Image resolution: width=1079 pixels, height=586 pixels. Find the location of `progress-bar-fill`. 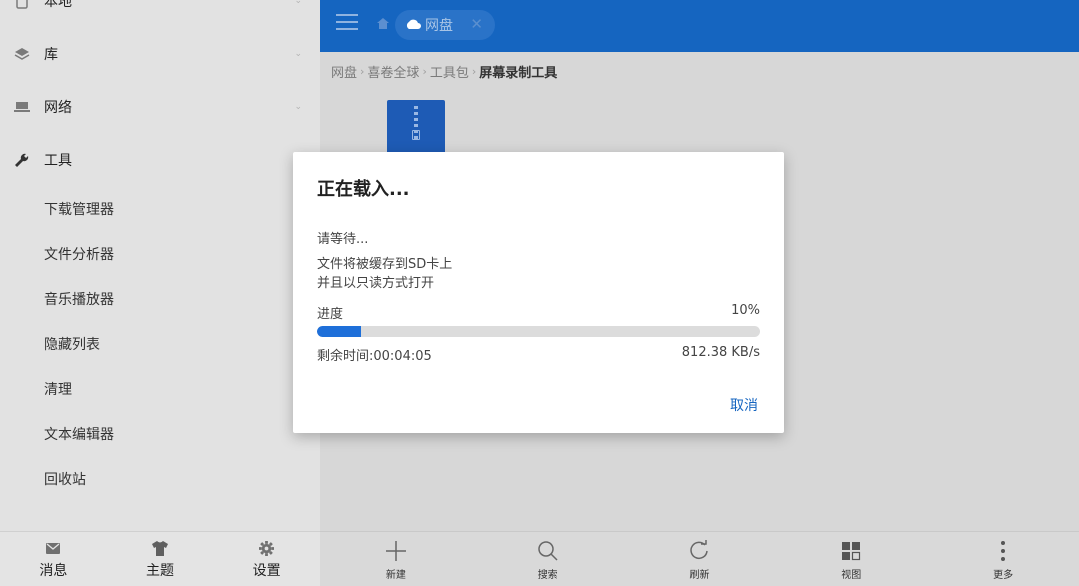

progress-bar-fill is located at coordinates (339, 331).